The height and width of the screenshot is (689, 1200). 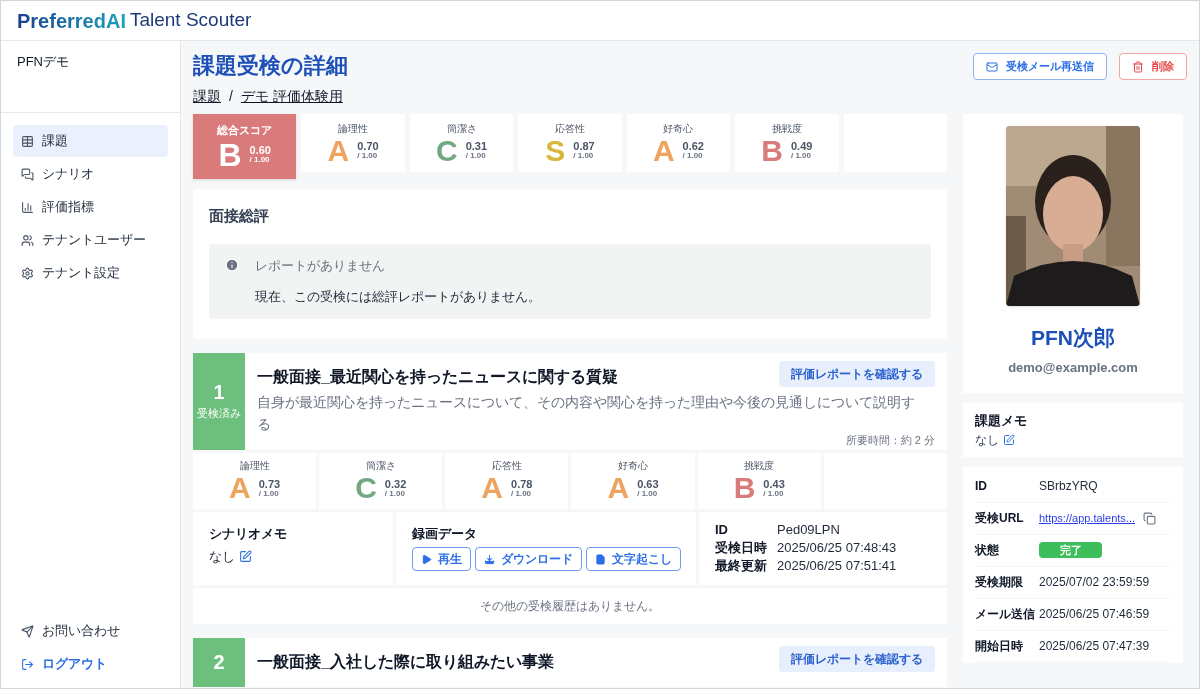 What do you see at coordinates (90, 273) in the screenshot?
I see `sidebar-item: テナント設定` at bounding box center [90, 273].